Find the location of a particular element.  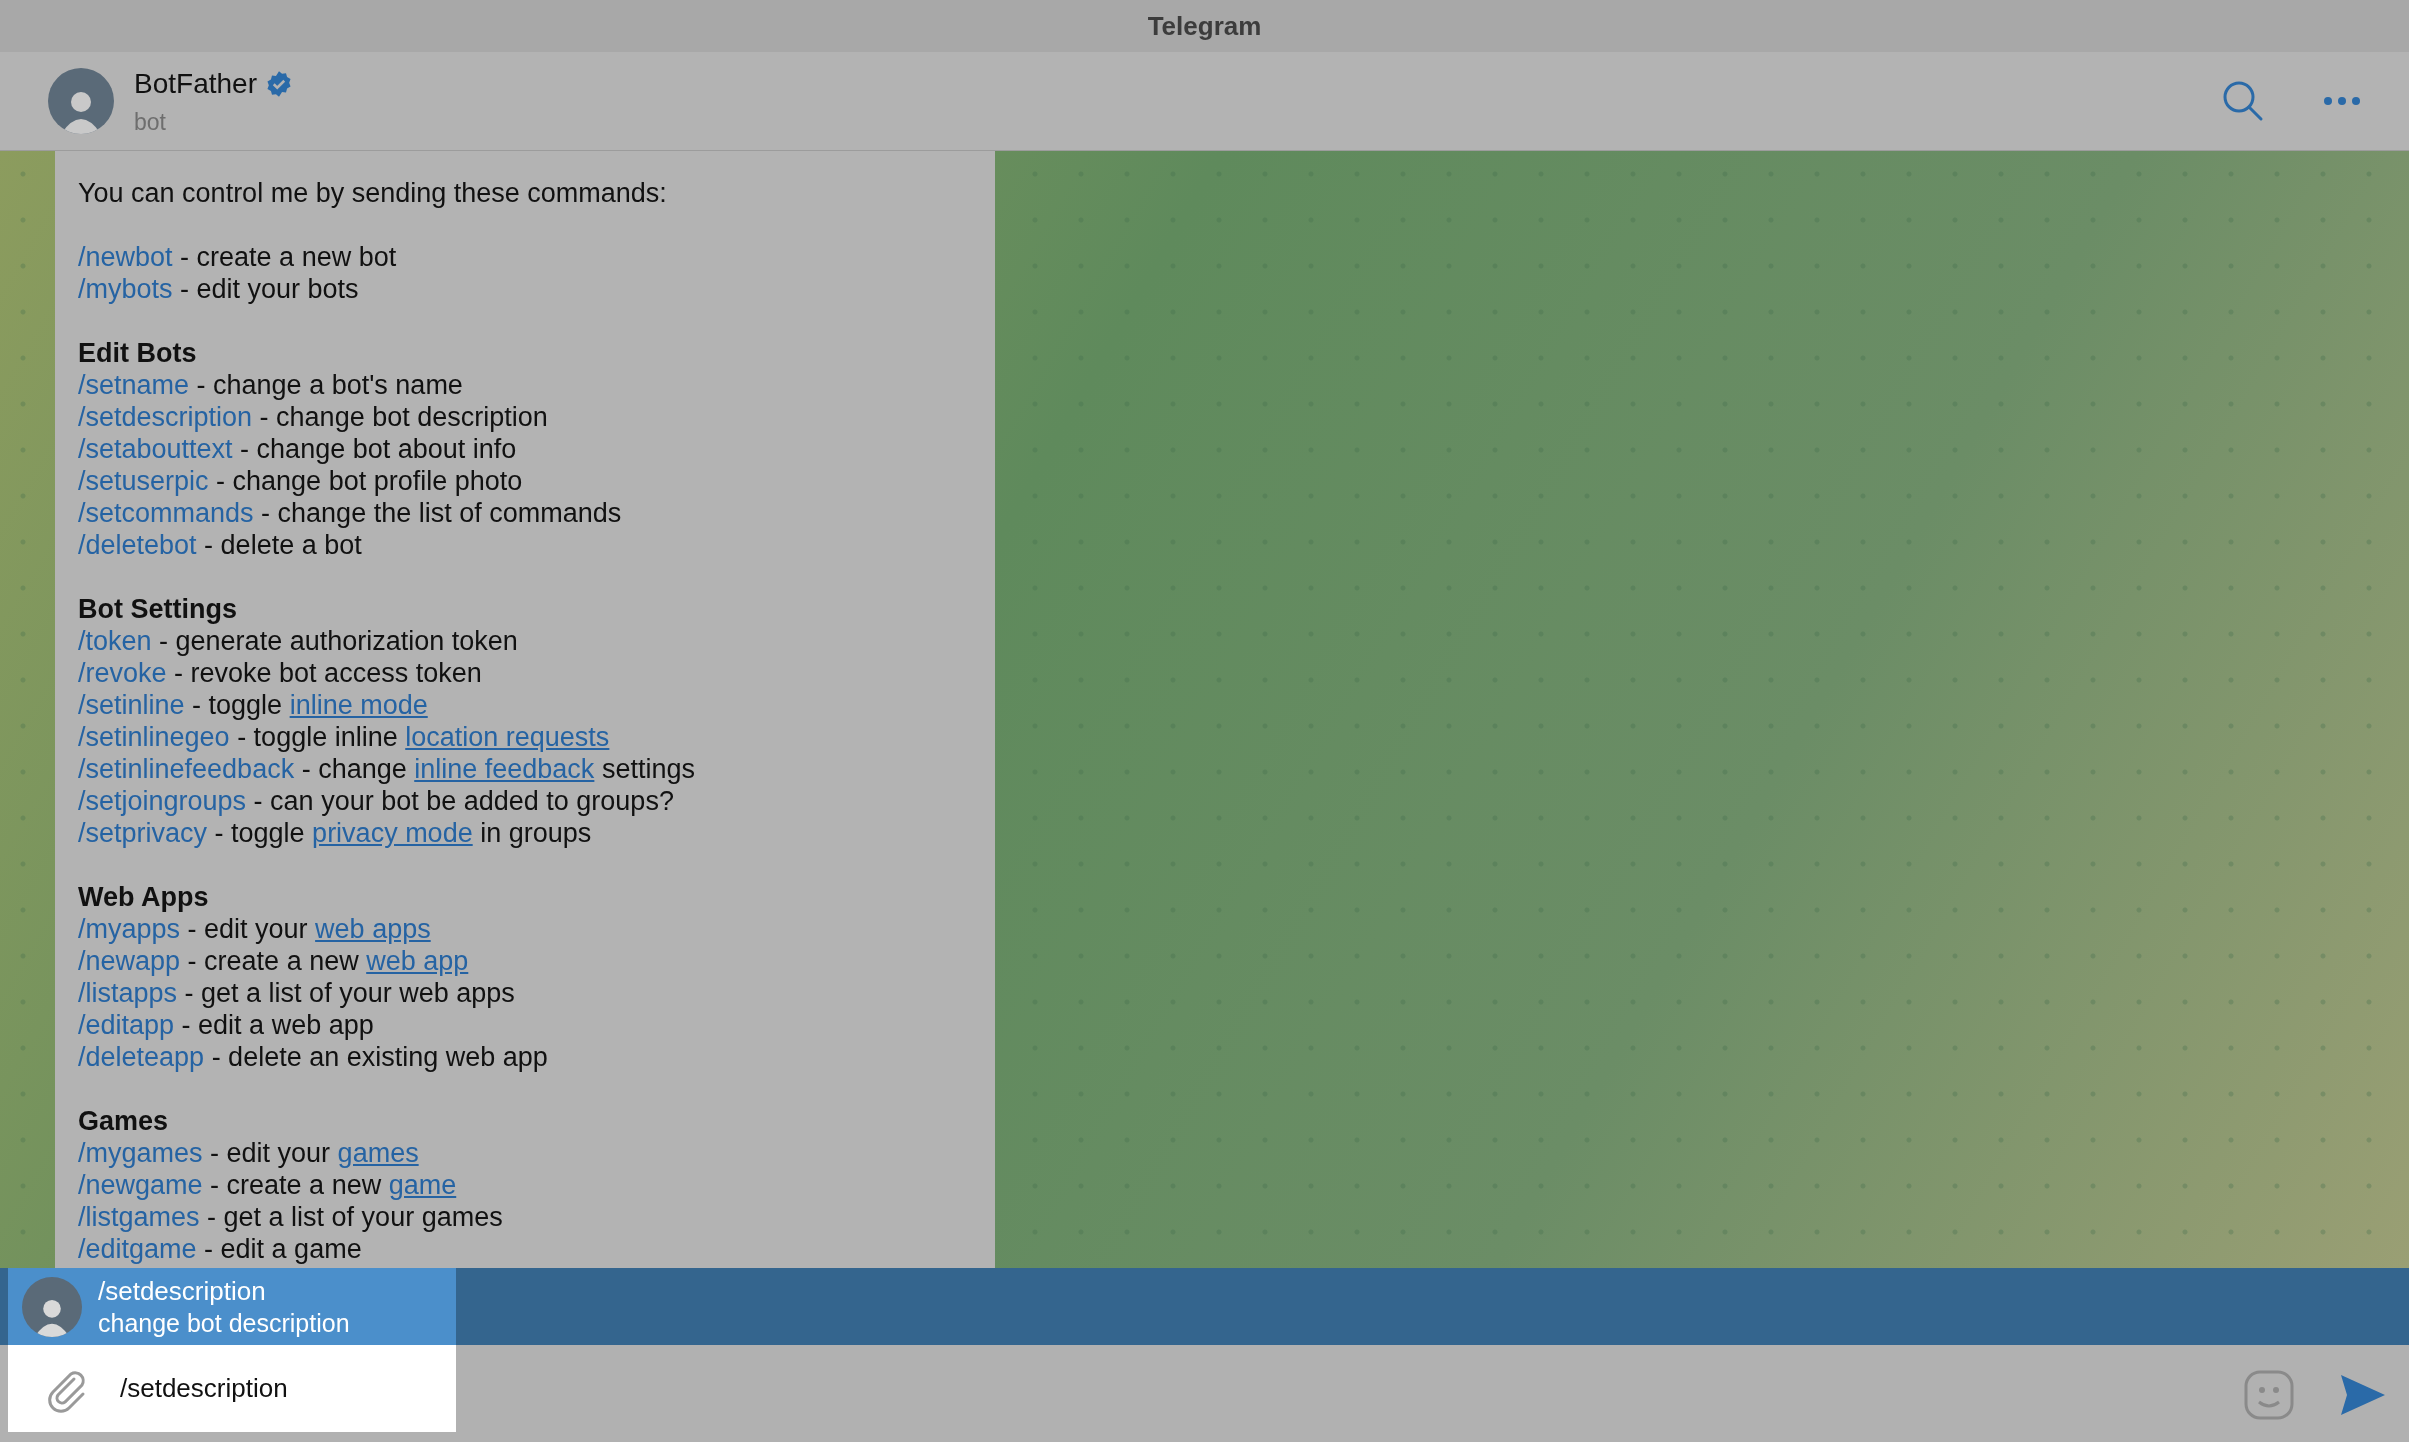

command-suggestion: /setdescription change bot description is located at coordinates (232, 1306).